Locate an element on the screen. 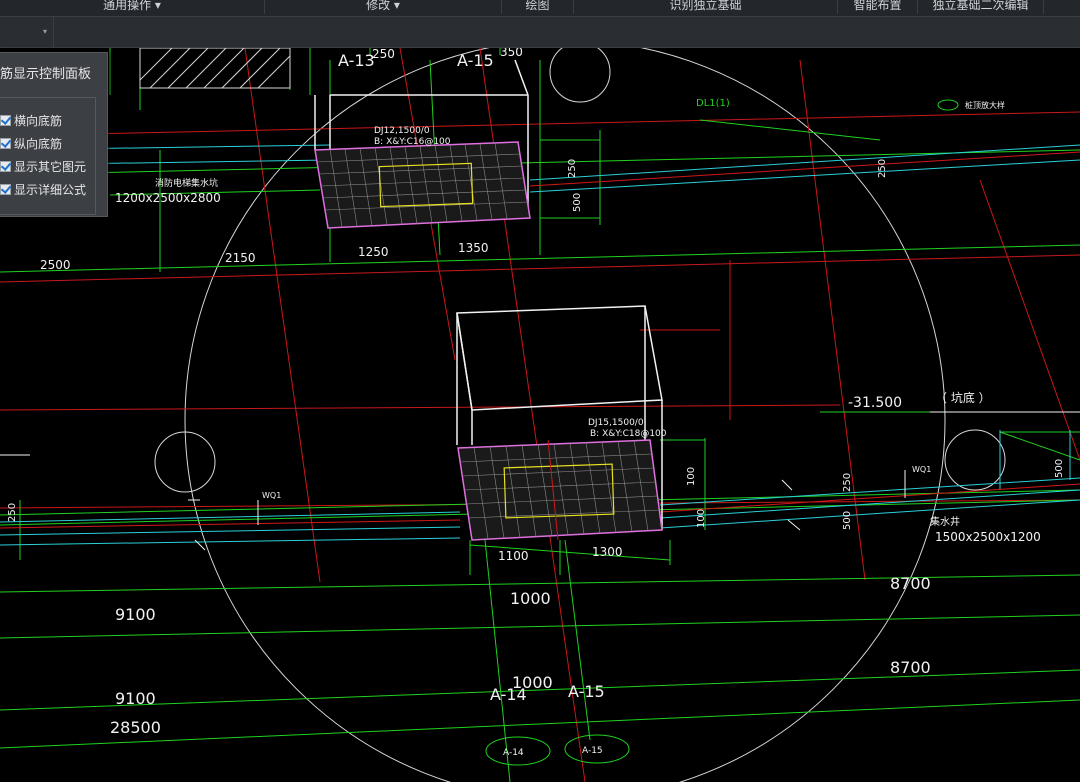  lower-foundation-label-2: B: X&Y:C18@100 is located at coordinates (628, 434).